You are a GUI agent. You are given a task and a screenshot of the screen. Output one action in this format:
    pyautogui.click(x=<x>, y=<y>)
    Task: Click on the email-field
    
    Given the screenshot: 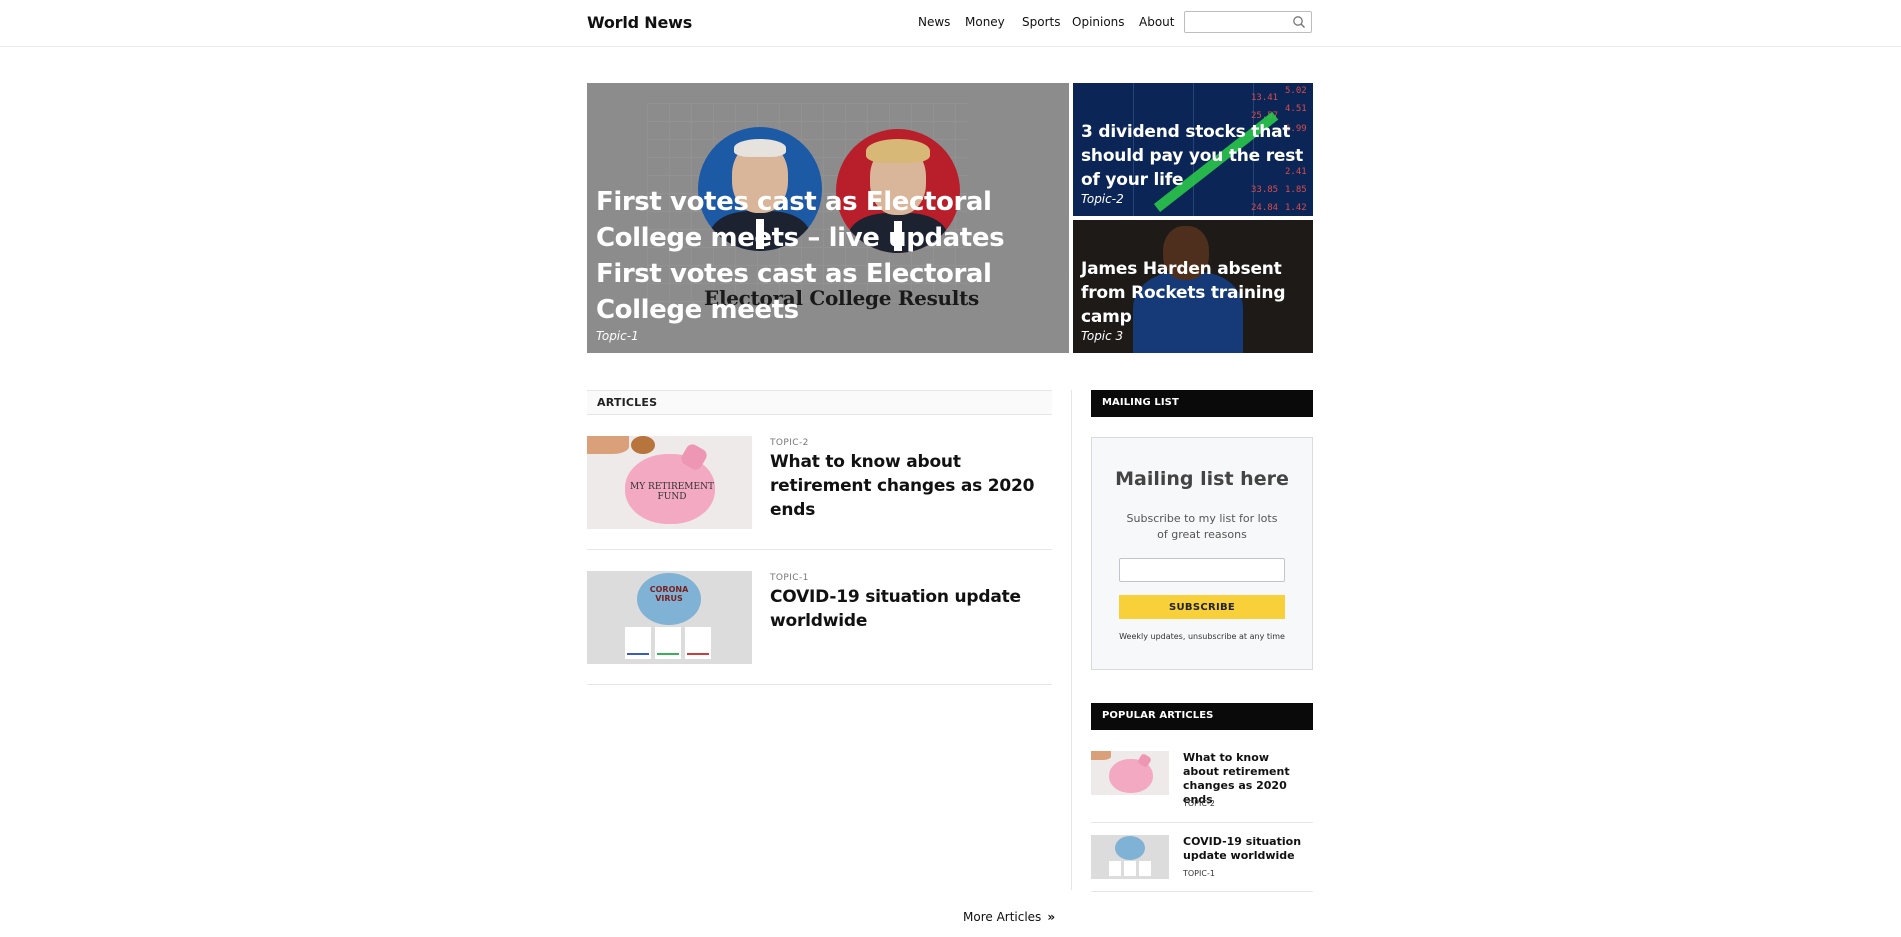 What is the action you would take?
    pyautogui.click(x=1202, y=570)
    